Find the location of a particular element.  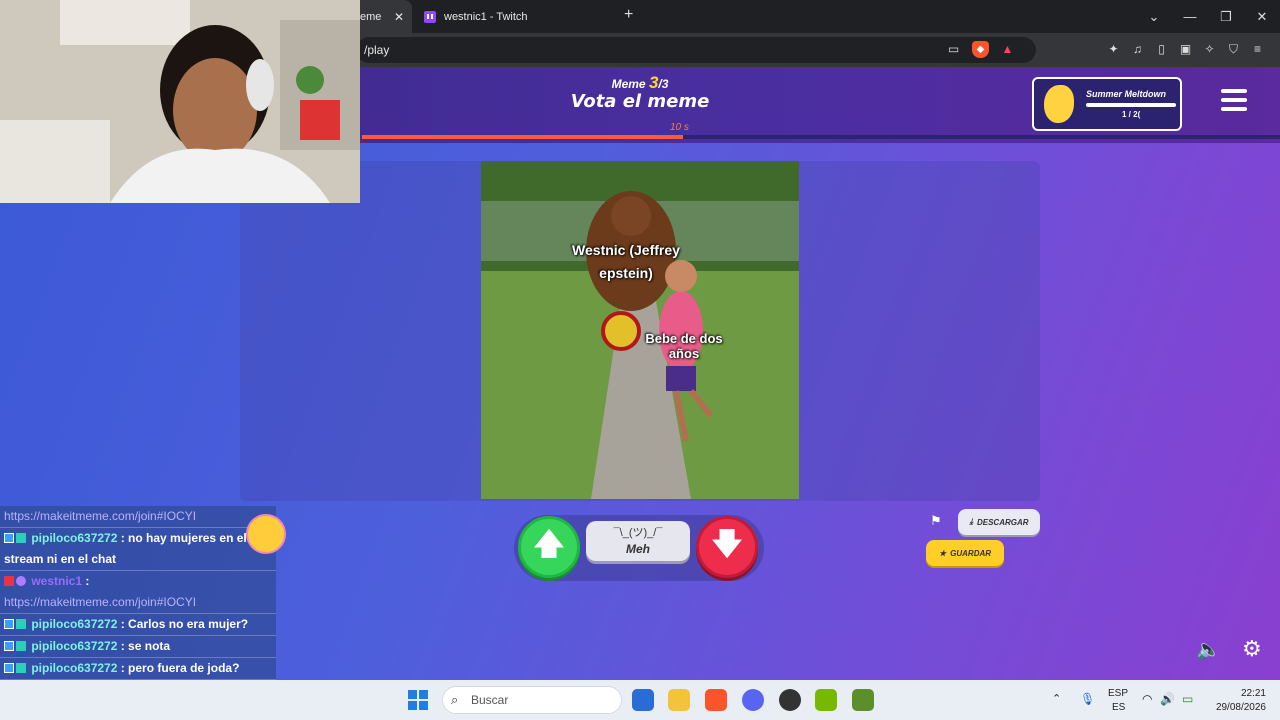

tab-label: eme is located at coordinates (371, 16).